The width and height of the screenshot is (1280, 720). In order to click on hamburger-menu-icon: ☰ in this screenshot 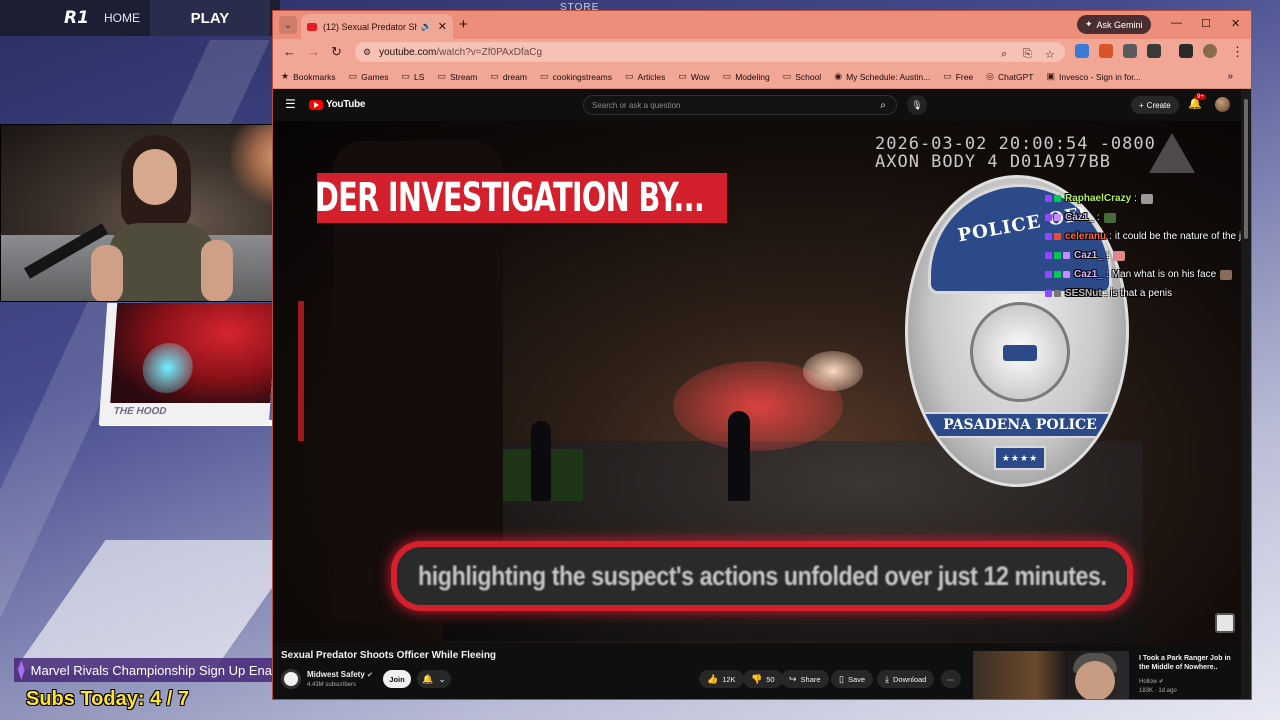, I will do `click(290, 104)`.